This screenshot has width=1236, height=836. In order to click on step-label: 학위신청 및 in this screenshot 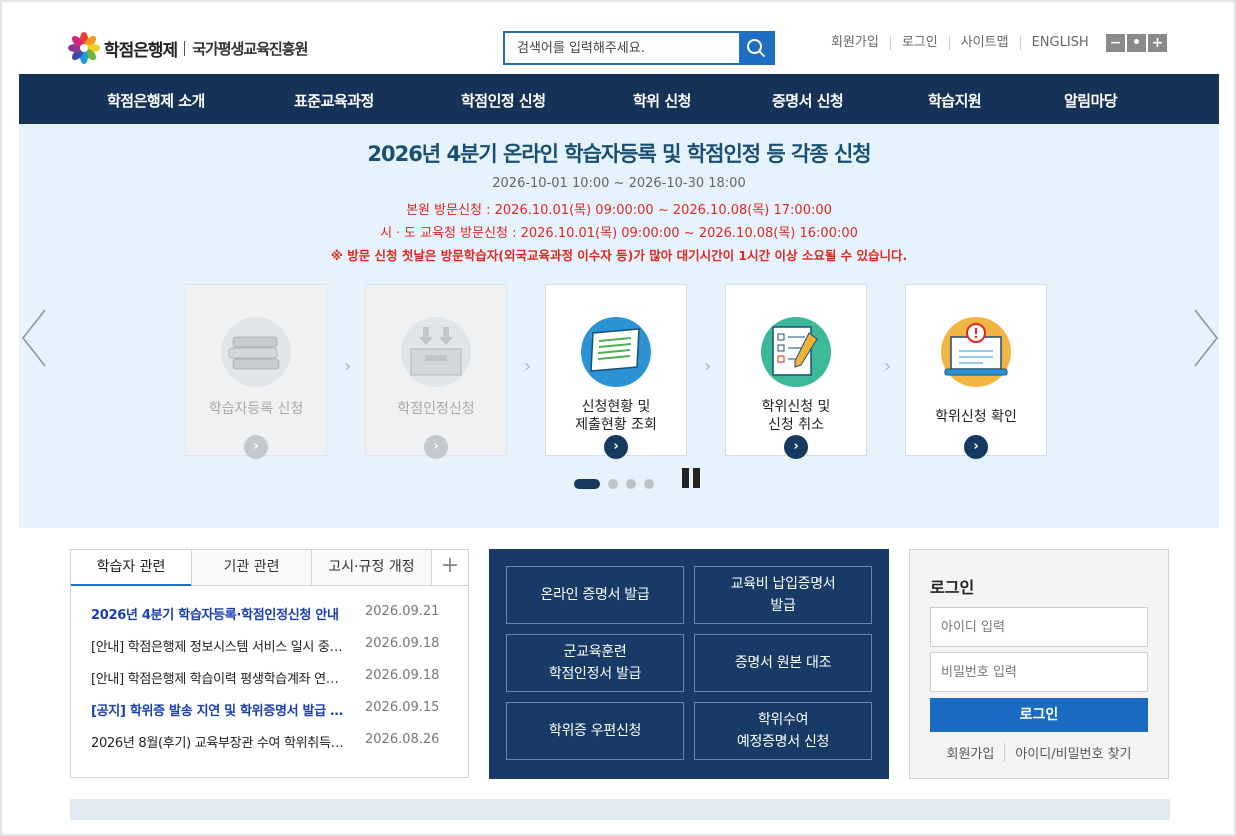, I will do `click(796, 407)`.